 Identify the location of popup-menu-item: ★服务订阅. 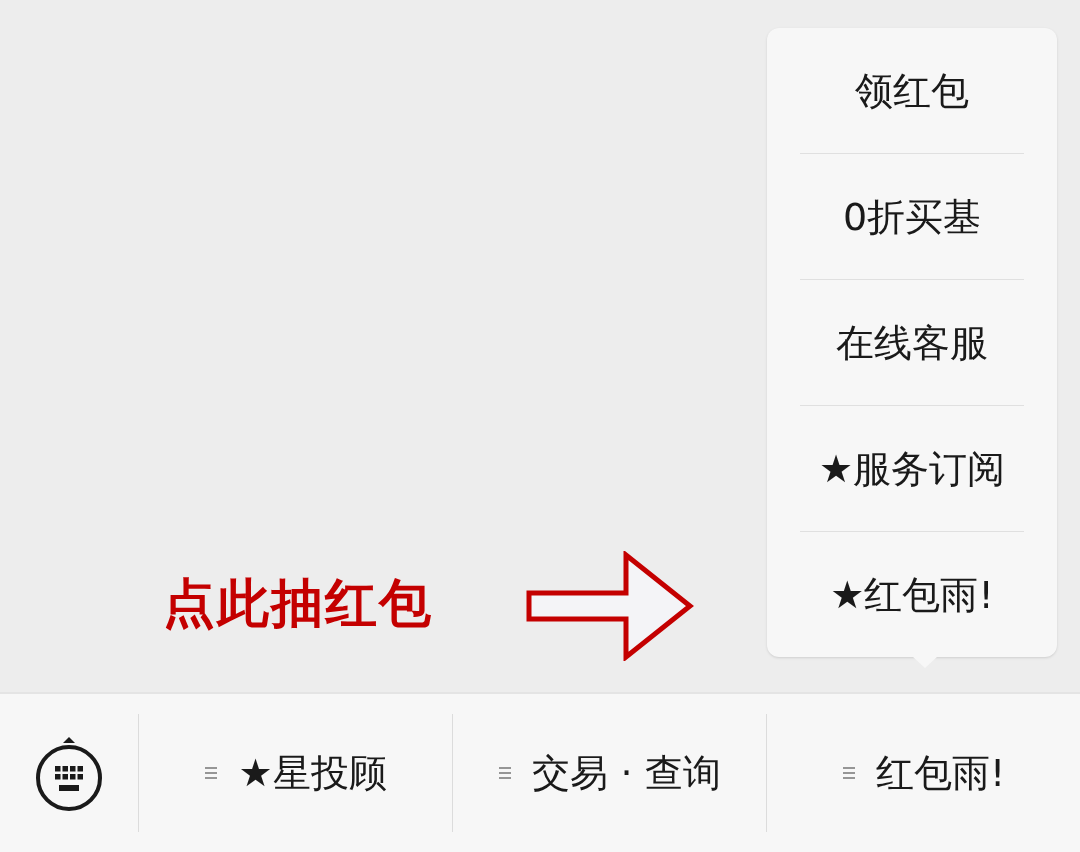
(912, 468).